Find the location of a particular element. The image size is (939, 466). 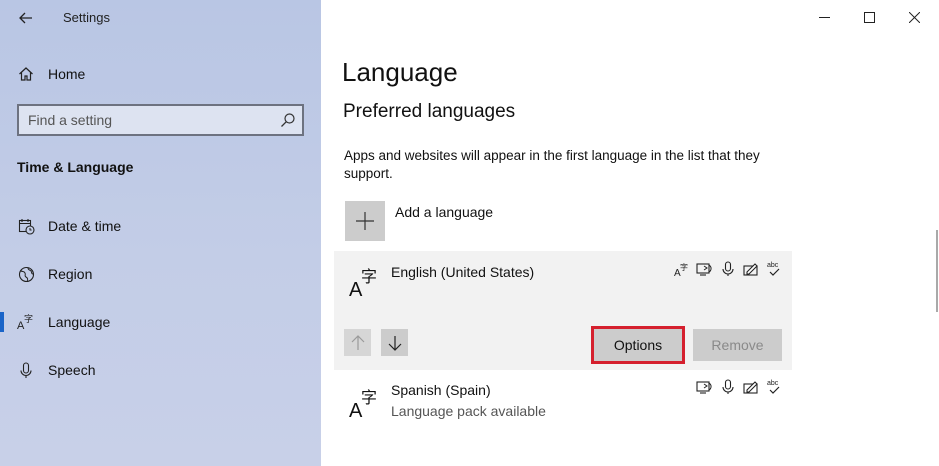

move-up-button is located at coordinates (357, 342).